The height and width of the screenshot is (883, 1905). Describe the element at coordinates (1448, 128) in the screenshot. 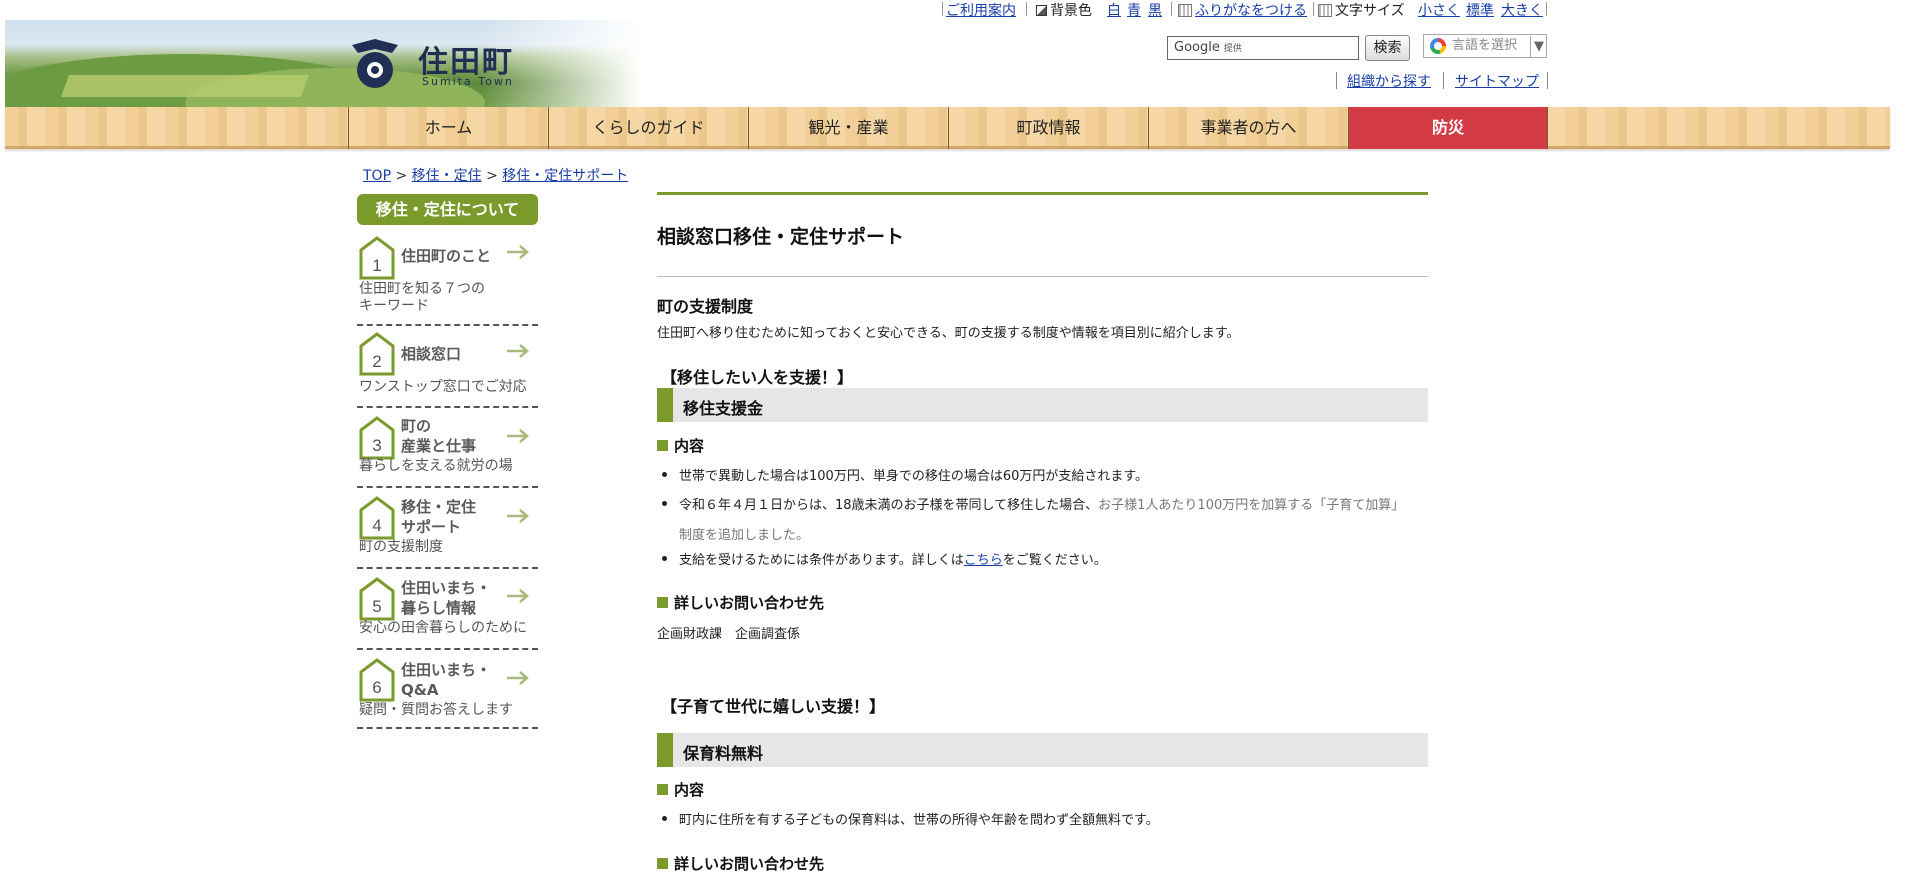

I see `nav-disaster: 防災` at that location.